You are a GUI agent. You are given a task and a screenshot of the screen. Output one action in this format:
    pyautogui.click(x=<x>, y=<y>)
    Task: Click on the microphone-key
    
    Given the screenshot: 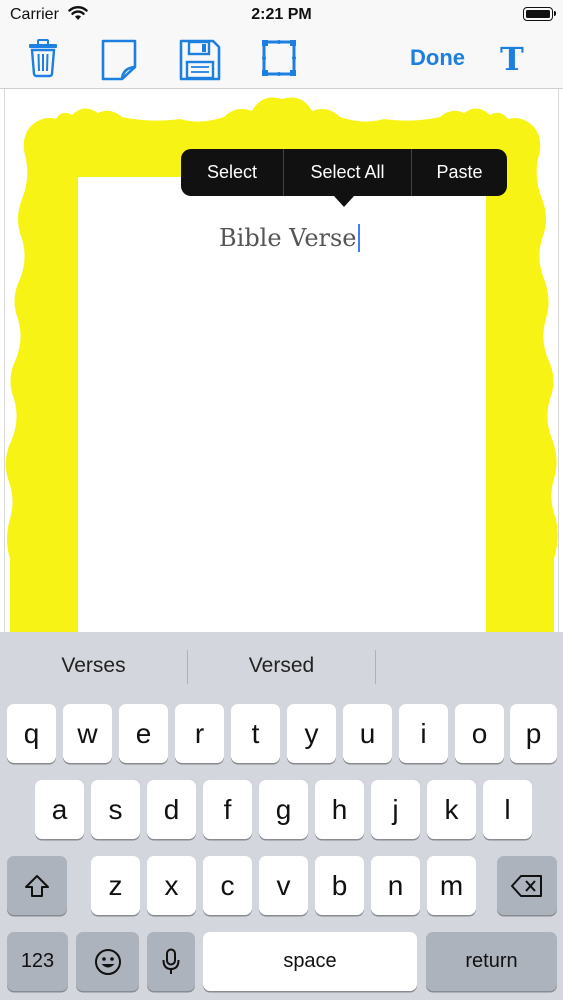 What is the action you would take?
    pyautogui.click(x=171, y=961)
    